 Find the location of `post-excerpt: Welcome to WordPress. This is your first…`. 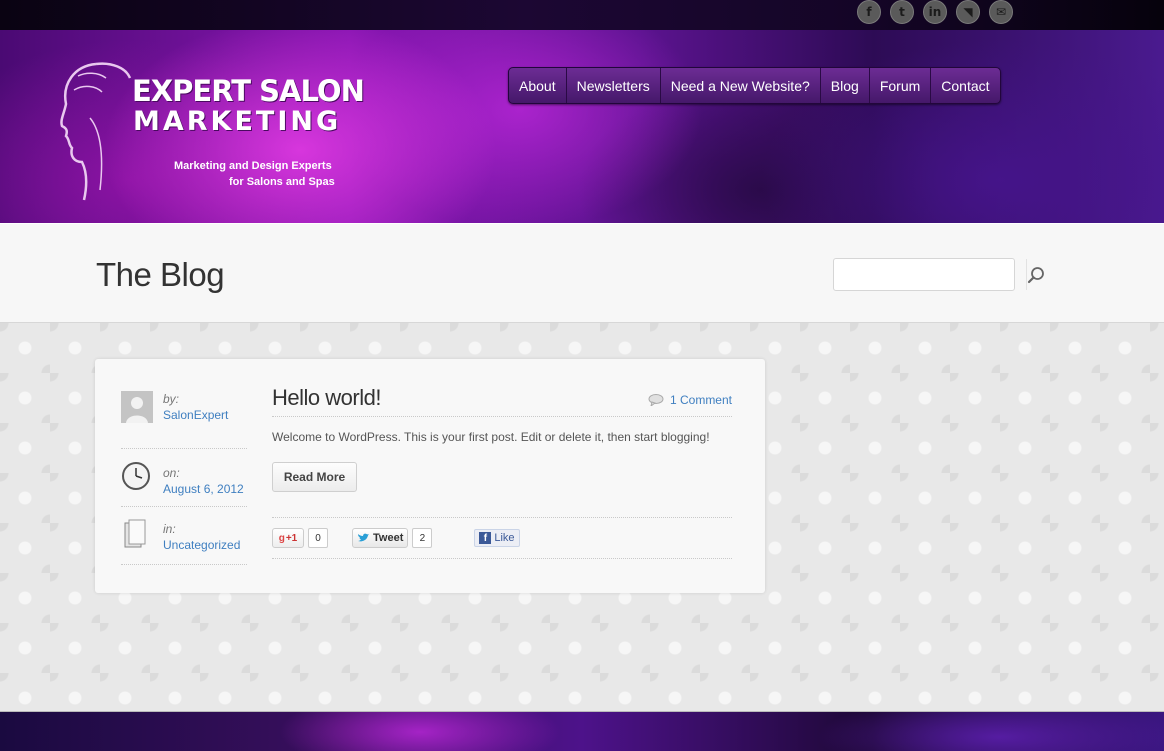

post-excerpt: Welcome to WordPress. This is your first… is located at coordinates (491, 437).